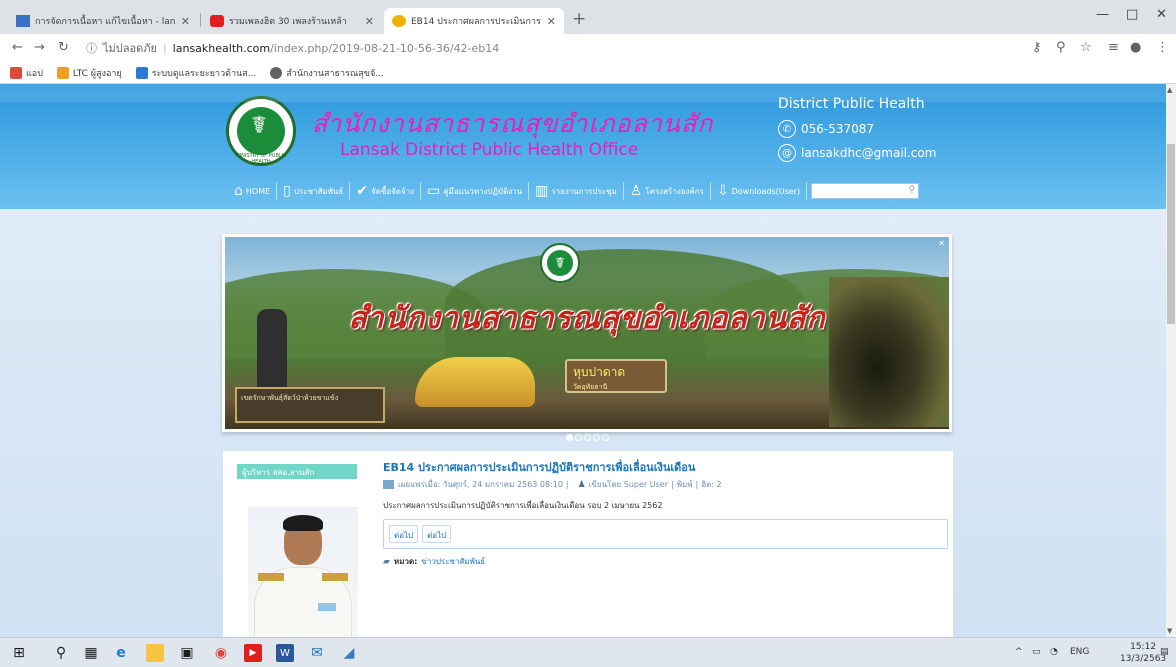 Image resolution: width=1176 pixels, height=667 pixels. What do you see at coordinates (187, 653) in the screenshot?
I see `store-icon: ▣` at bounding box center [187, 653].